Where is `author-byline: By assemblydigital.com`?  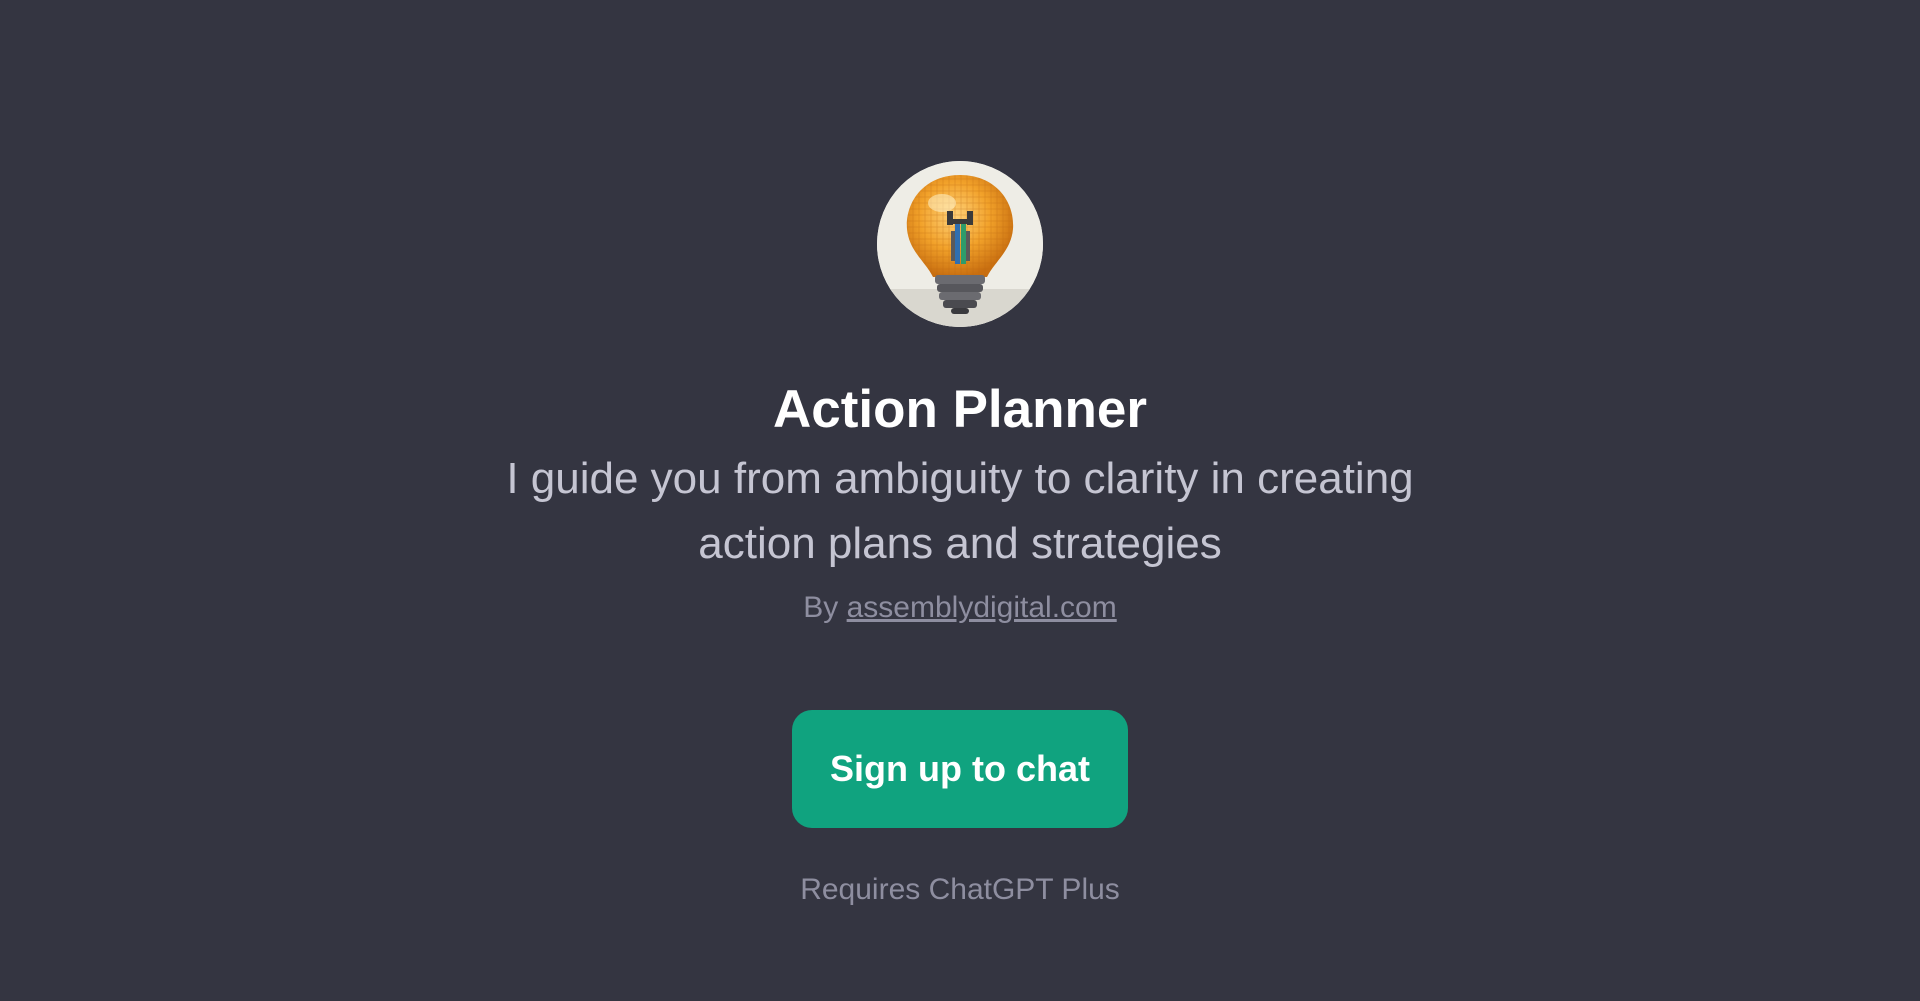
author-byline: By assemblydigital.com is located at coordinates (960, 608).